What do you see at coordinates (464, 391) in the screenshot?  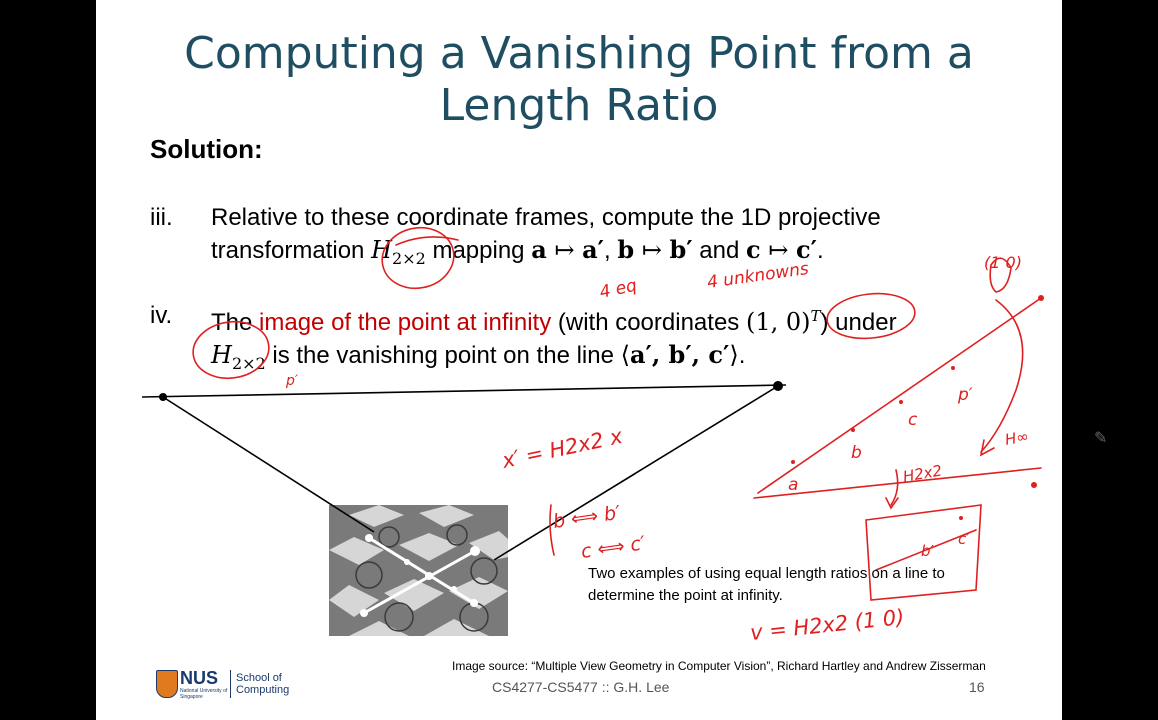 I see `horizon-line` at bounding box center [464, 391].